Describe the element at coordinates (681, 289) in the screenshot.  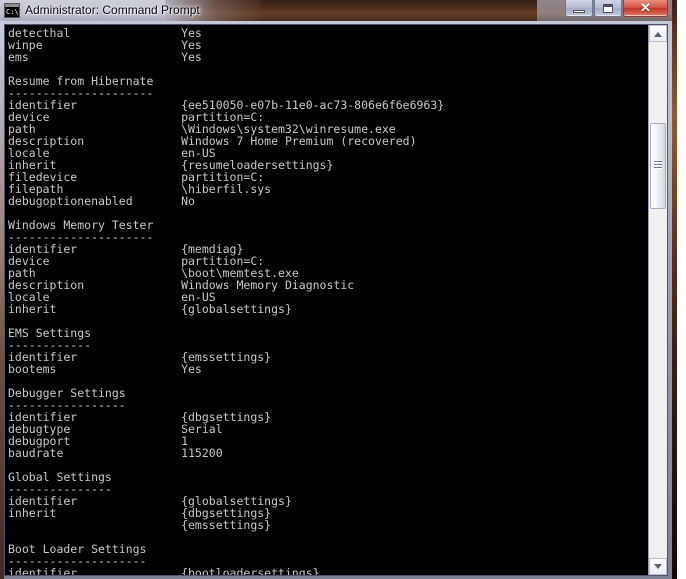
I see `desktop-white-margin` at that location.